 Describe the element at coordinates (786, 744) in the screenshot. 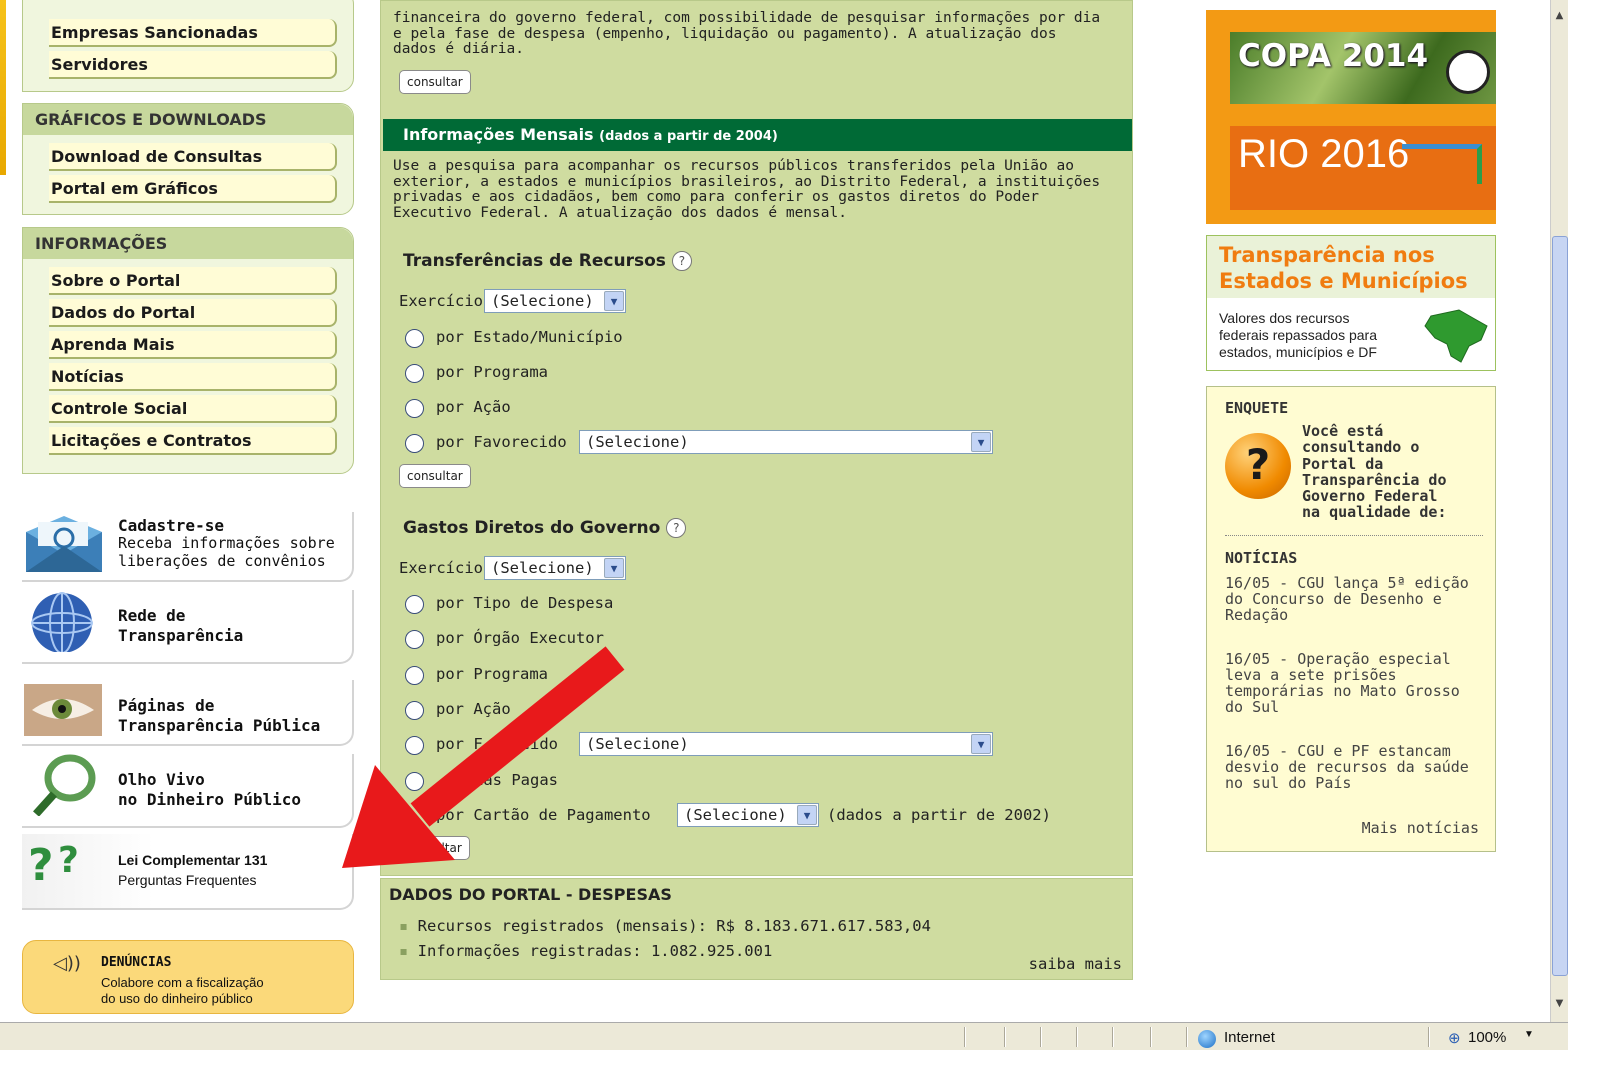

I see `gastos-favorecido-select: (Selecione) ▼` at that location.